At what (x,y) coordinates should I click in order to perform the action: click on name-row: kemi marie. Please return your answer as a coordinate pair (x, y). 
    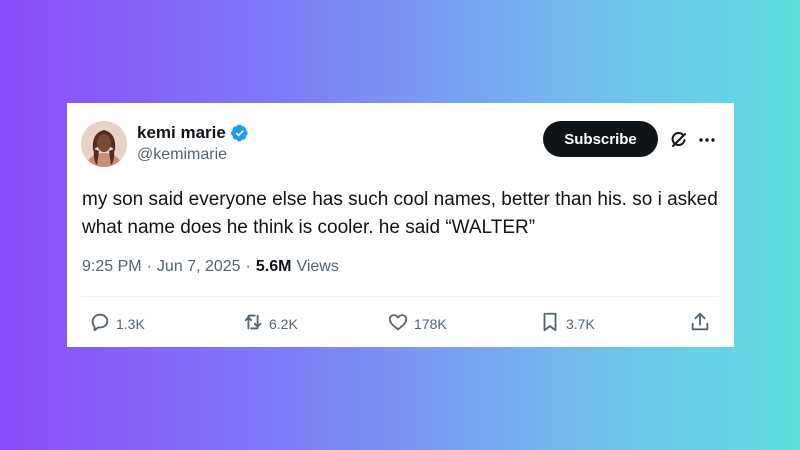
    Looking at the image, I should click on (193, 133).